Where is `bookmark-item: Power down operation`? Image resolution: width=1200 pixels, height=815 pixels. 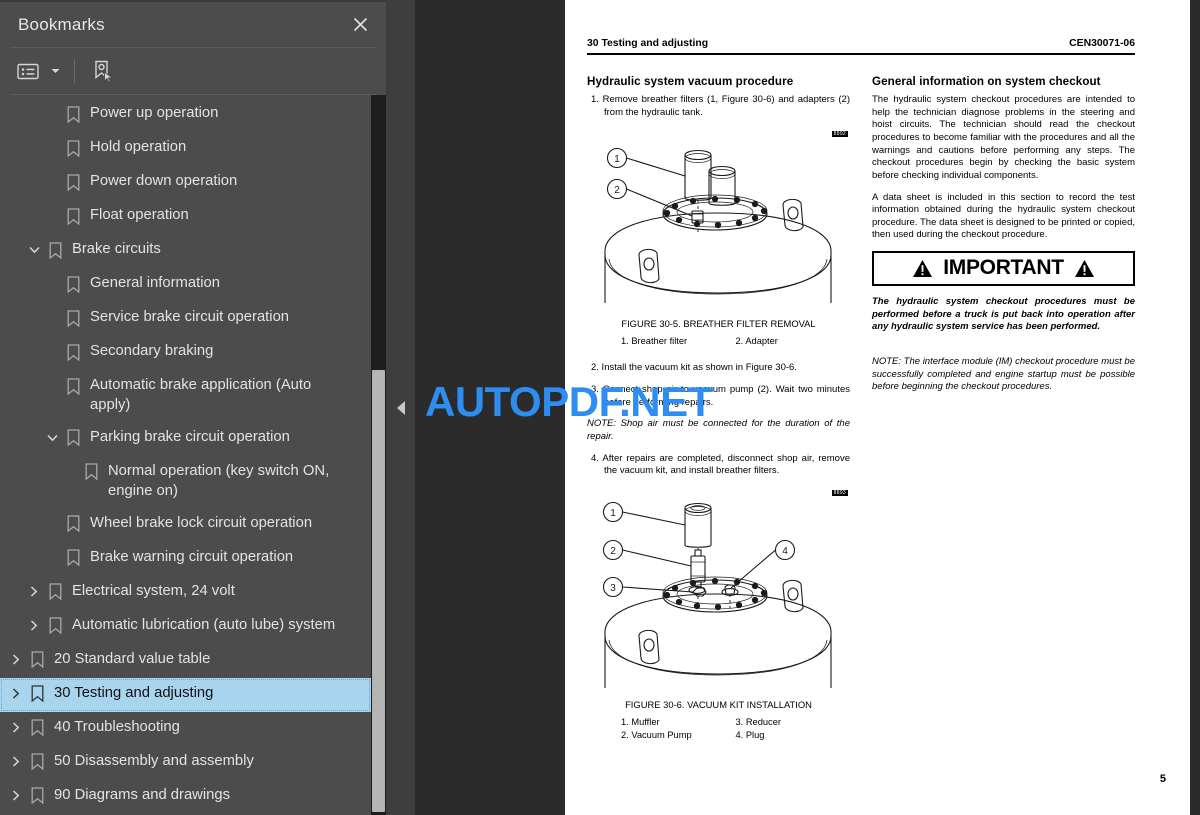
bookmark-item: Power down operation is located at coordinates (185, 183).